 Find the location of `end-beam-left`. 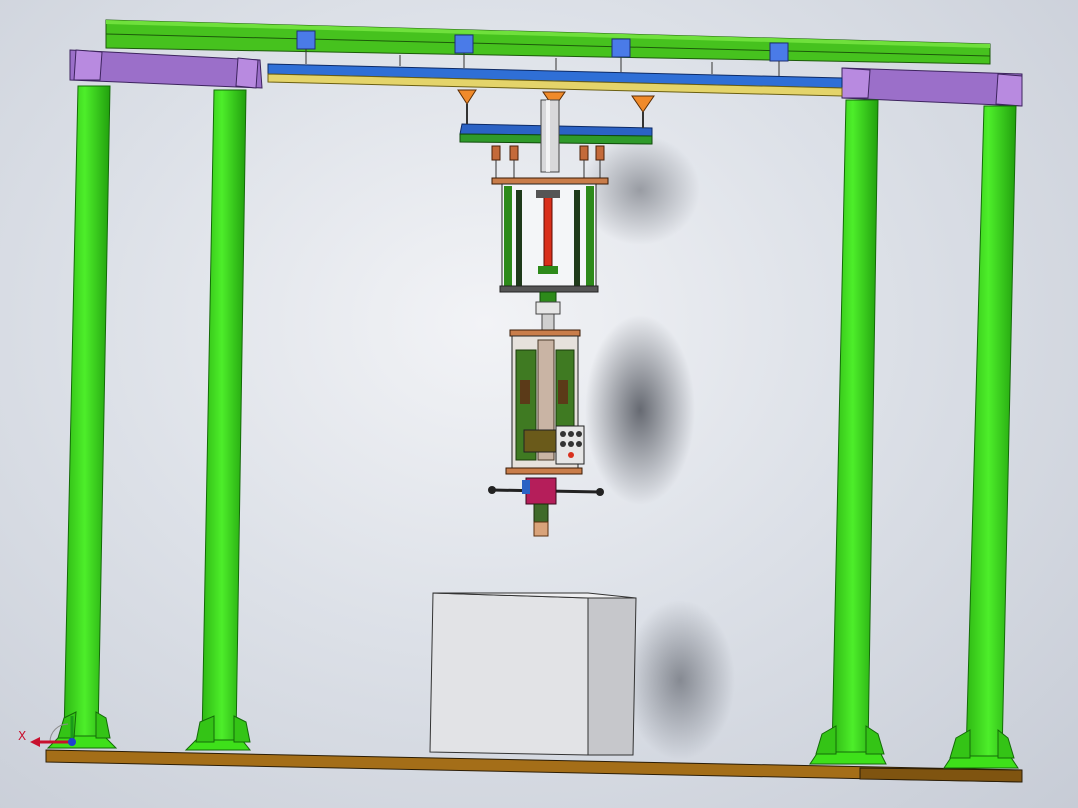

end-beam-left is located at coordinates (166, 69).